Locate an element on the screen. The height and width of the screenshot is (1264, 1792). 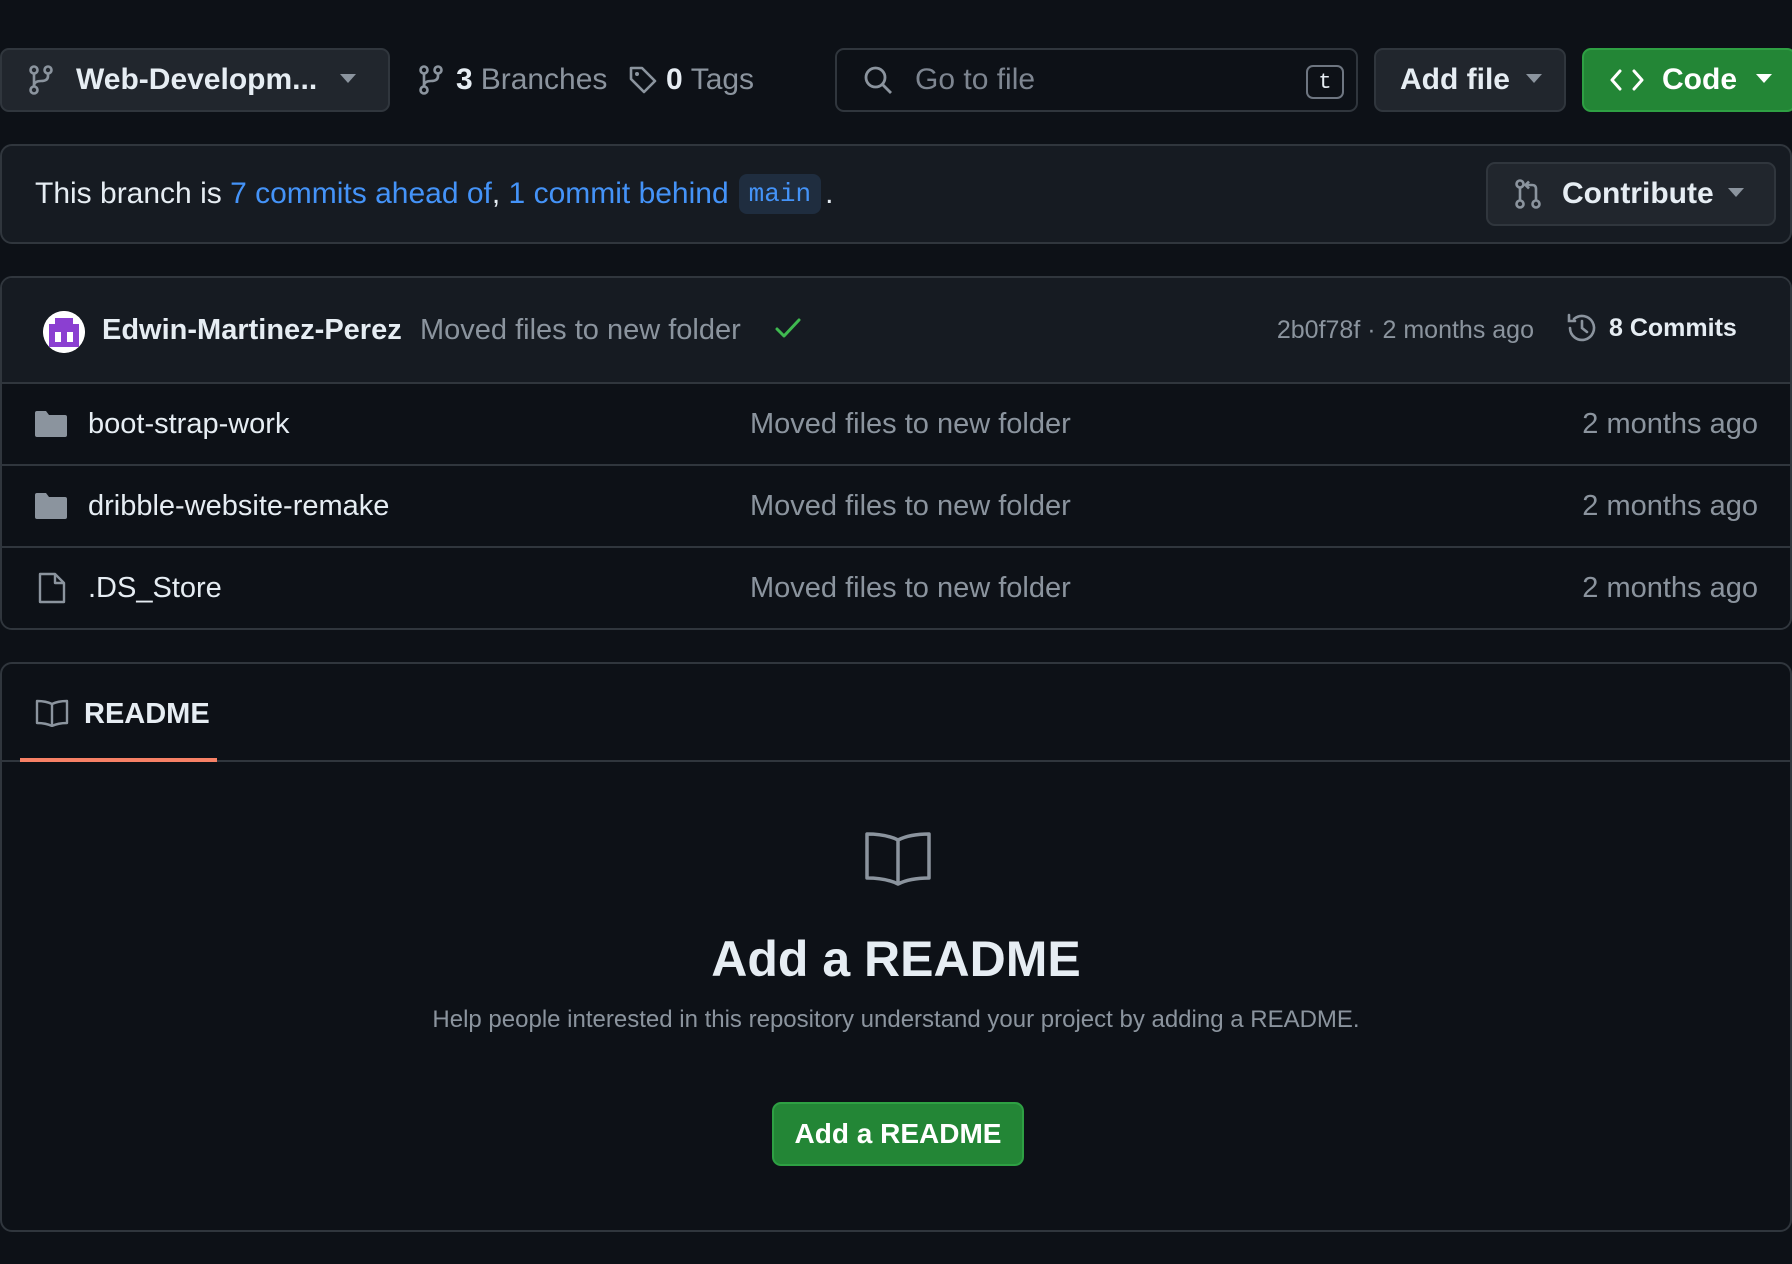
search-icon is located at coordinates (878, 80).